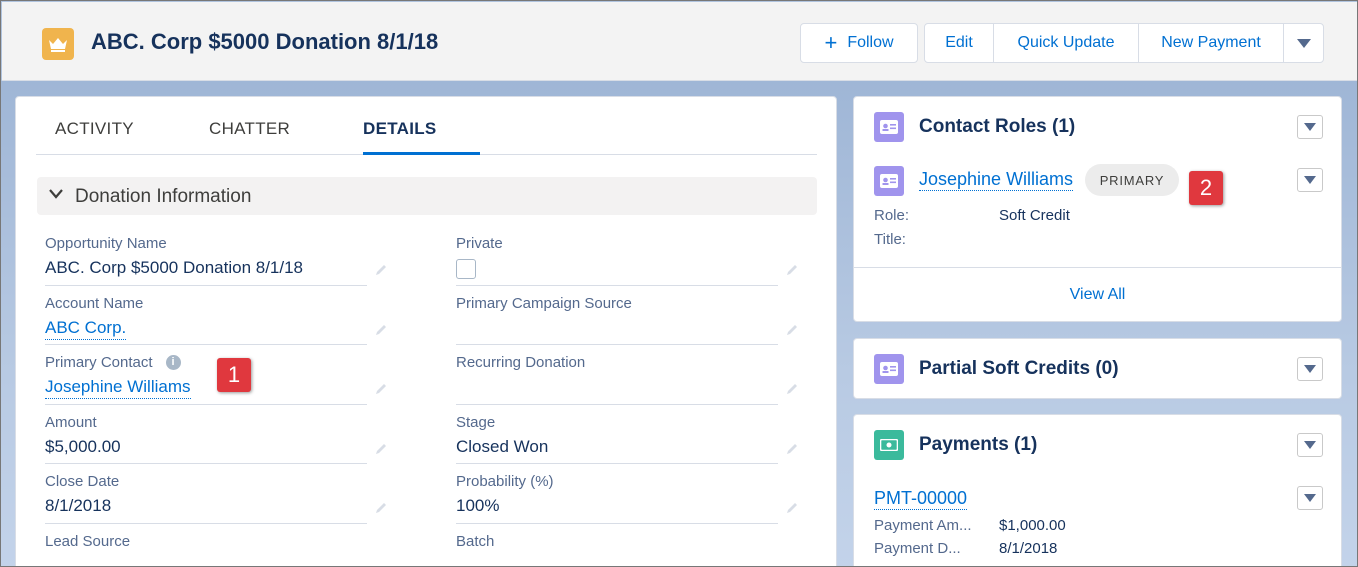  What do you see at coordinates (1019, 369) in the screenshot?
I see `partial-soft-credits-title: Partial Soft Credits (0)` at bounding box center [1019, 369].